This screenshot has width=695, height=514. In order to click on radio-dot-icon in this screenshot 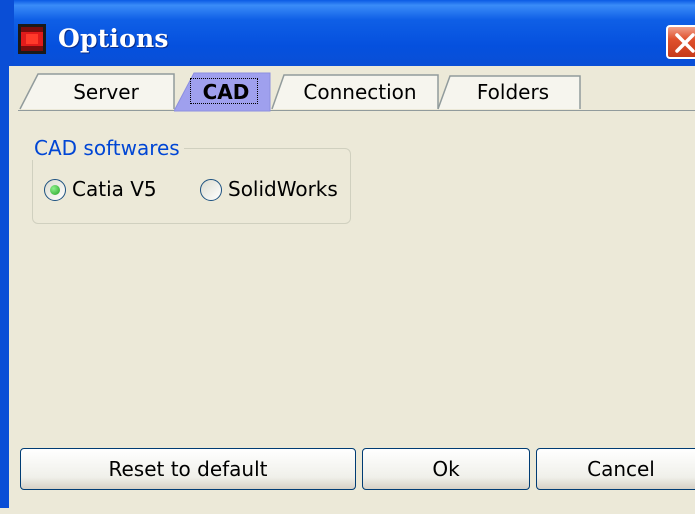, I will do `click(55, 190)`.